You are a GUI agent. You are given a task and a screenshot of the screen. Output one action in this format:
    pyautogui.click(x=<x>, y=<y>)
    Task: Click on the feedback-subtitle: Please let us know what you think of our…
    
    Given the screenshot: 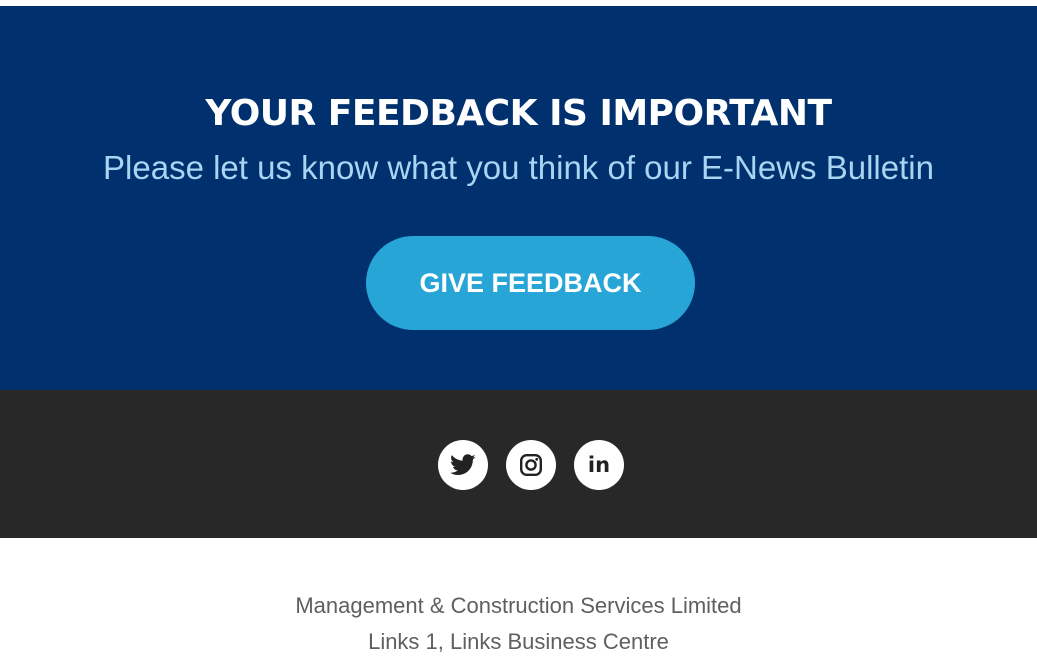 What is the action you would take?
    pyautogui.click(x=518, y=167)
    